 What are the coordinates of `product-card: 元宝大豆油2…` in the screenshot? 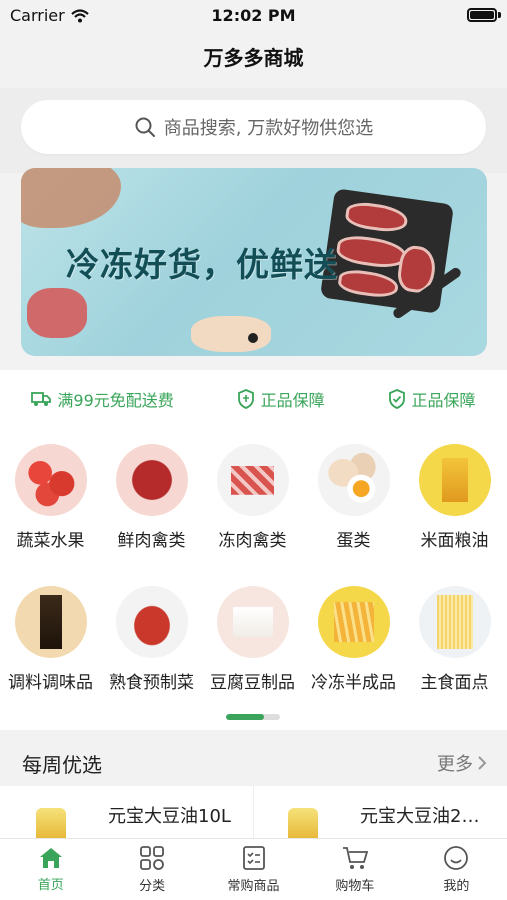 It's located at (380, 812).